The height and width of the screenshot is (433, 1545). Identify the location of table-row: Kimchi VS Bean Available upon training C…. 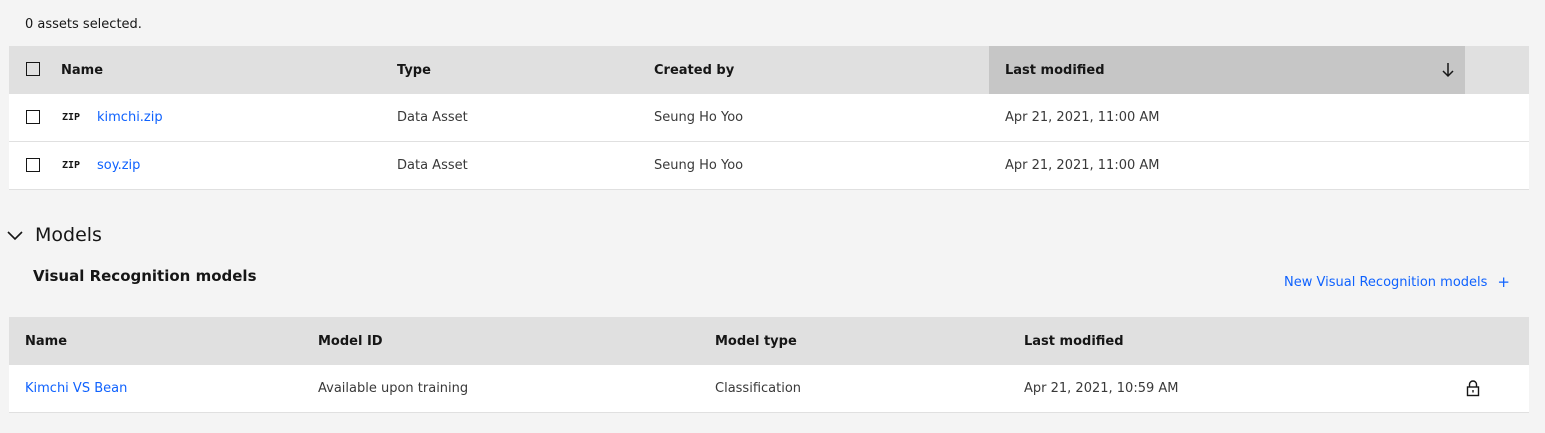
(769, 389).